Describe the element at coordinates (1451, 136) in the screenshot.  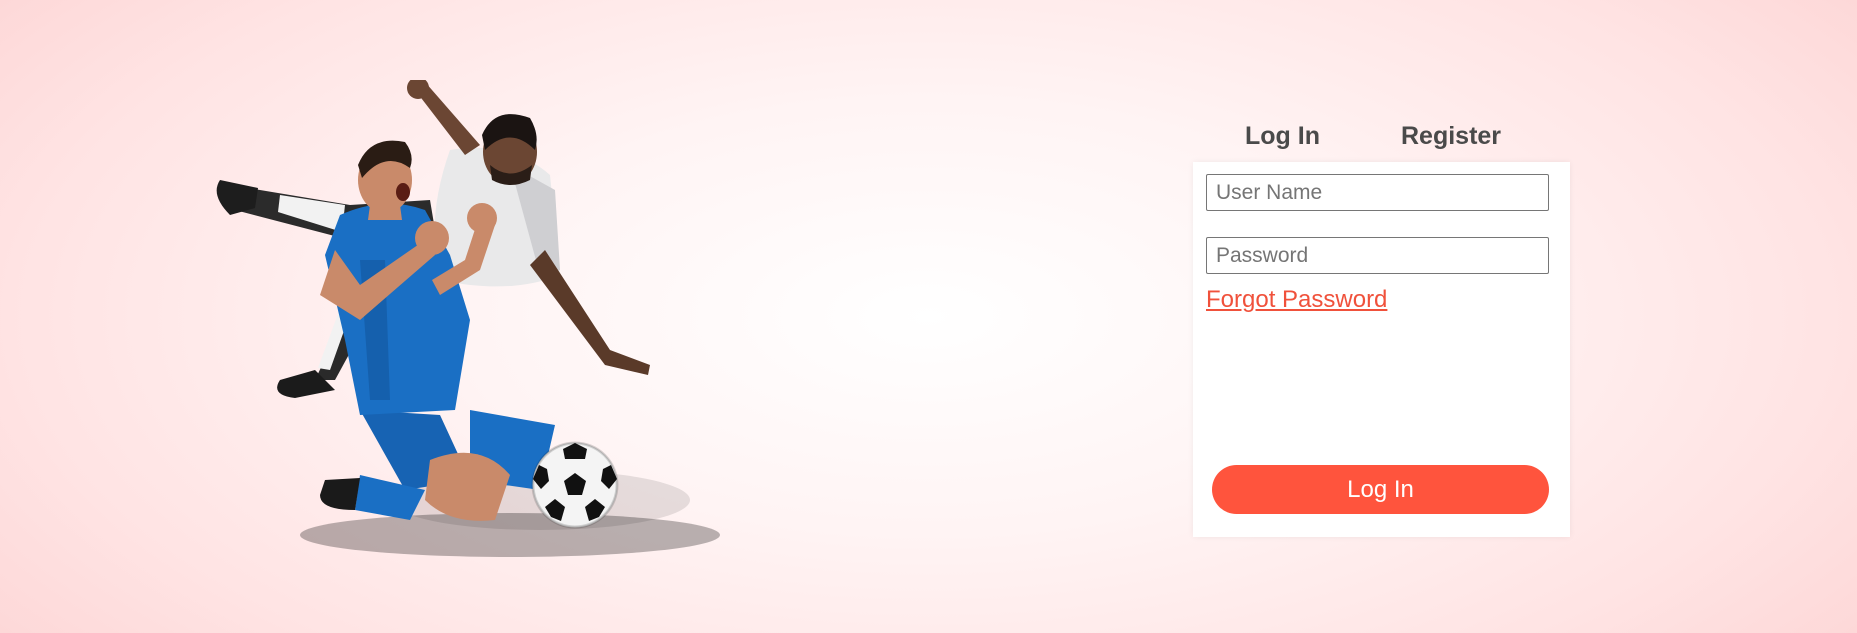
I see `tab-register: Register` at that location.